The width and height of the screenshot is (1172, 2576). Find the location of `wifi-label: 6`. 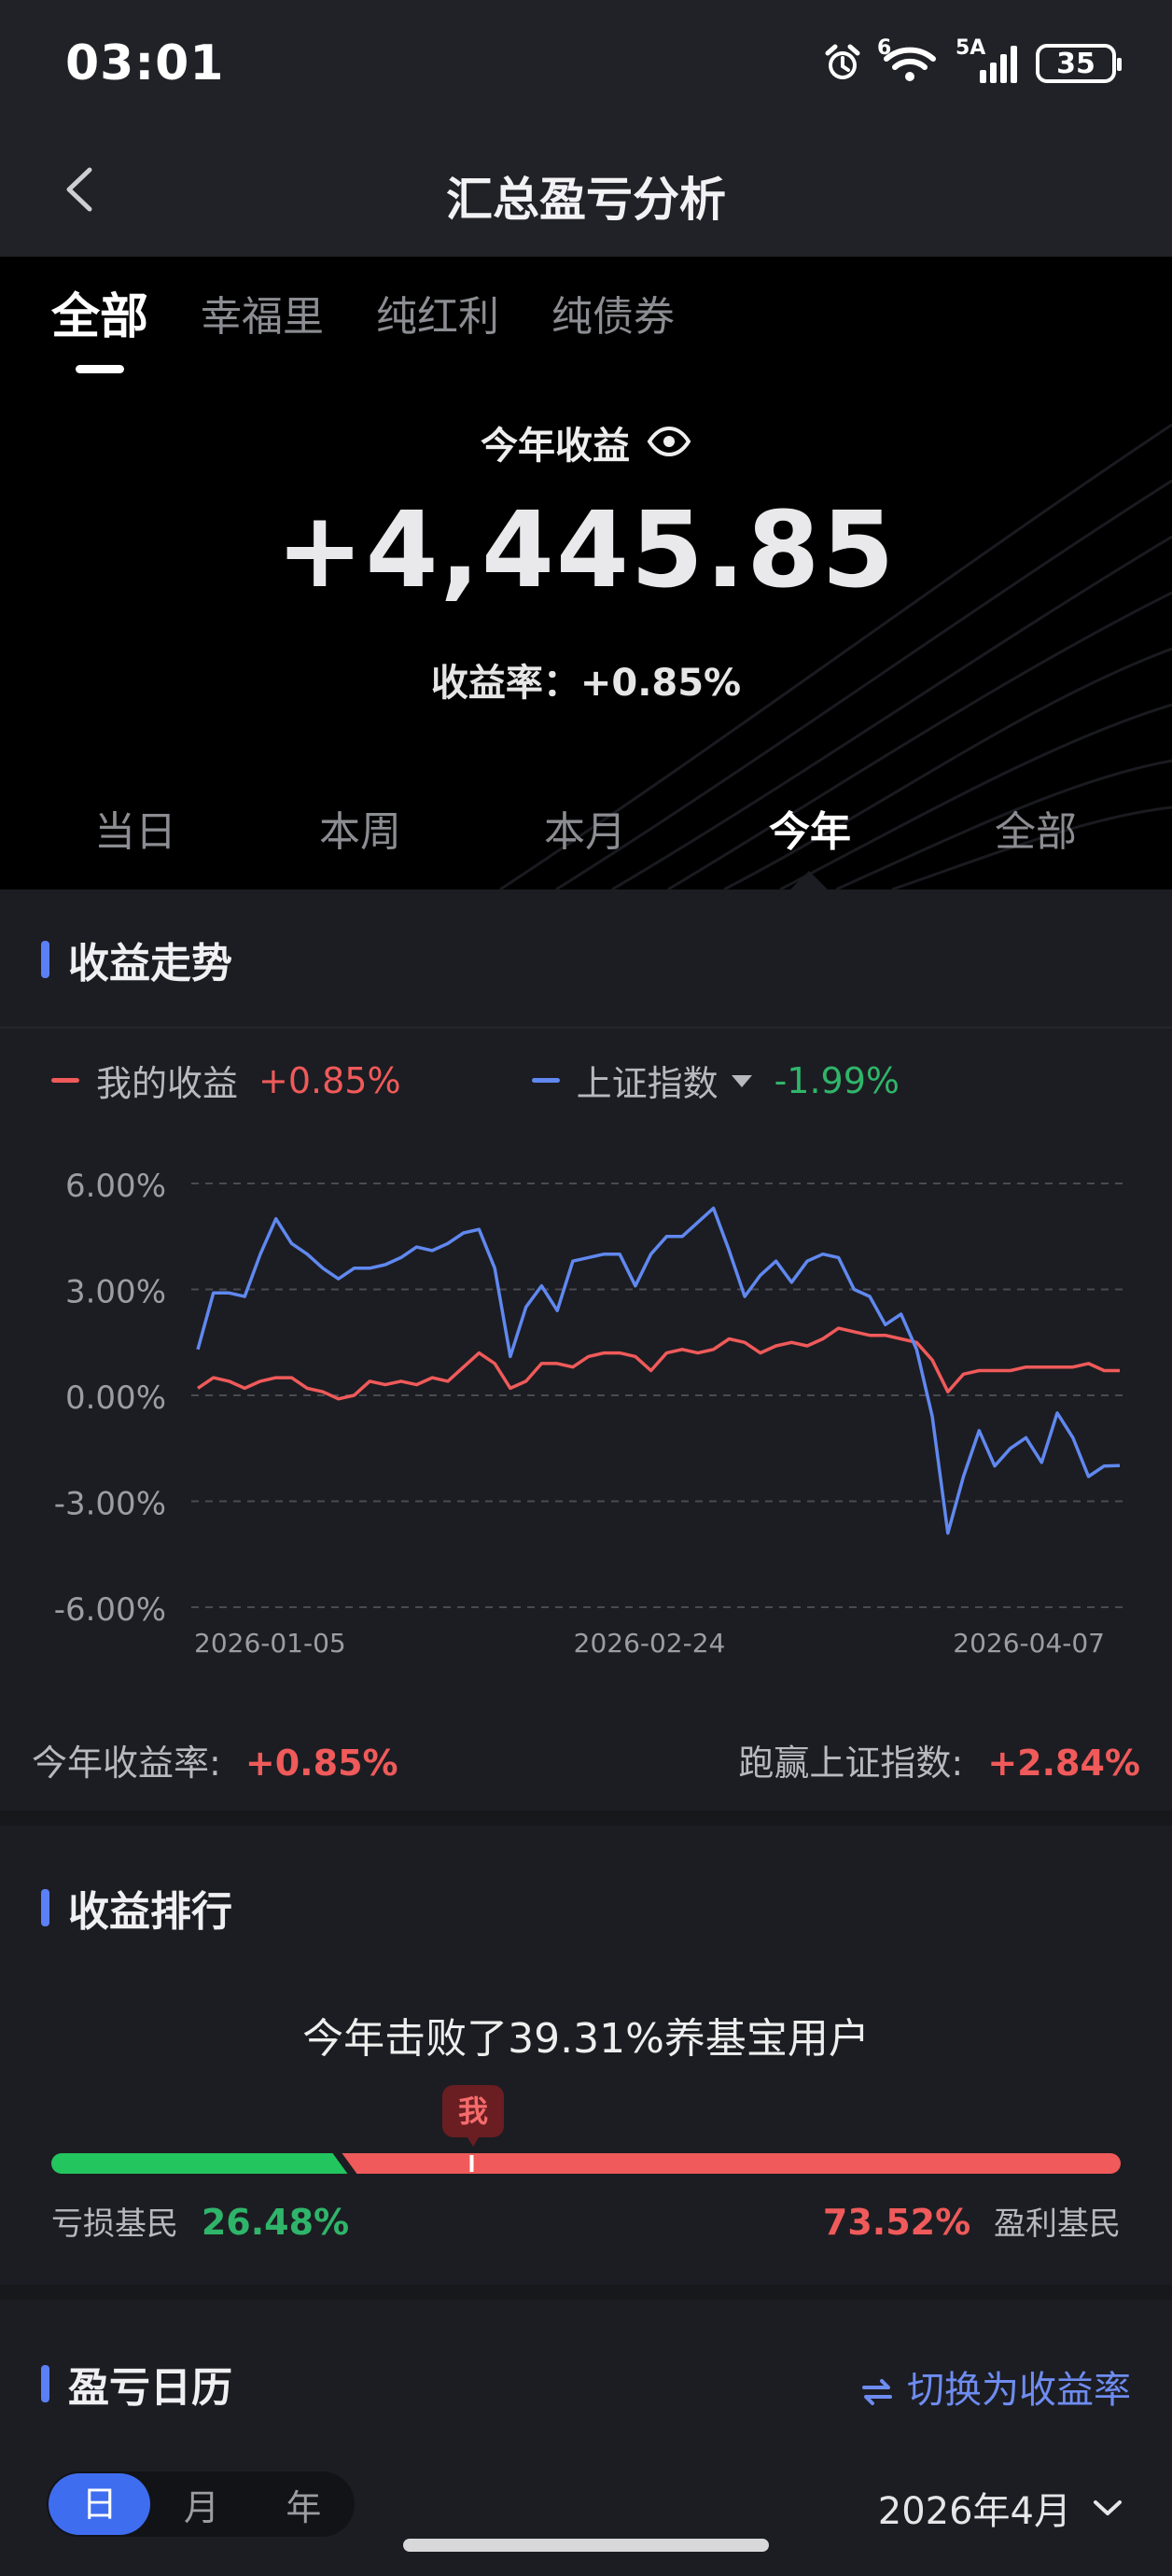

wifi-label: 6 is located at coordinates (884, 48).